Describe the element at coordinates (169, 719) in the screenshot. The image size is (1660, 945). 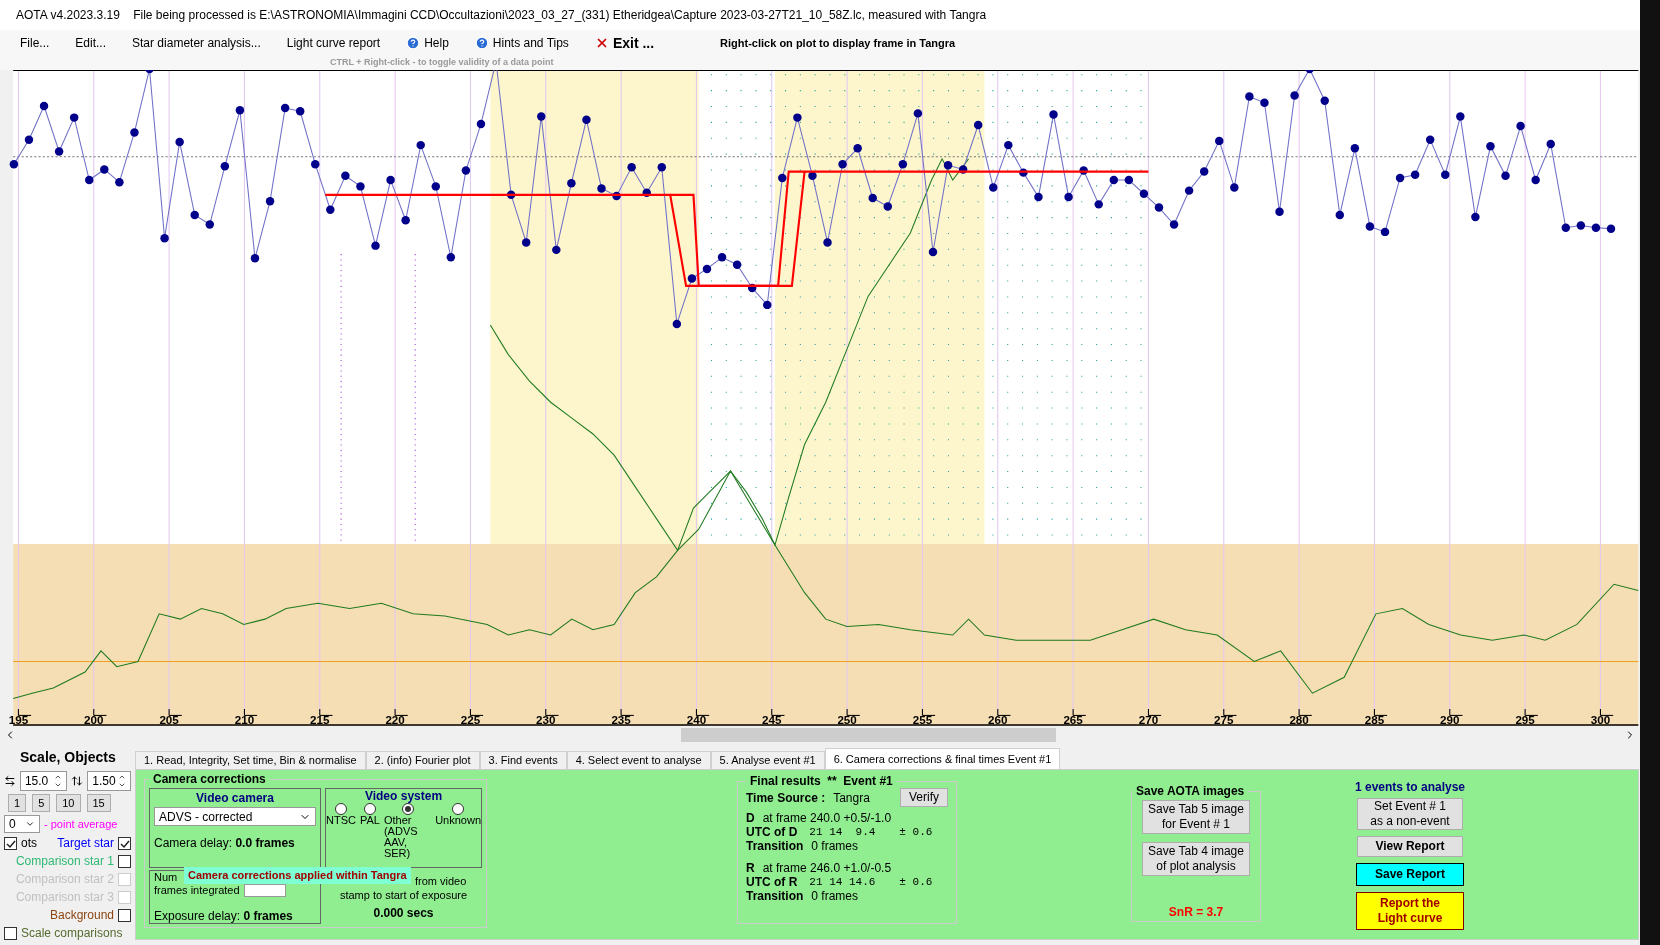
I see `axis-tick-label: 205` at that location.